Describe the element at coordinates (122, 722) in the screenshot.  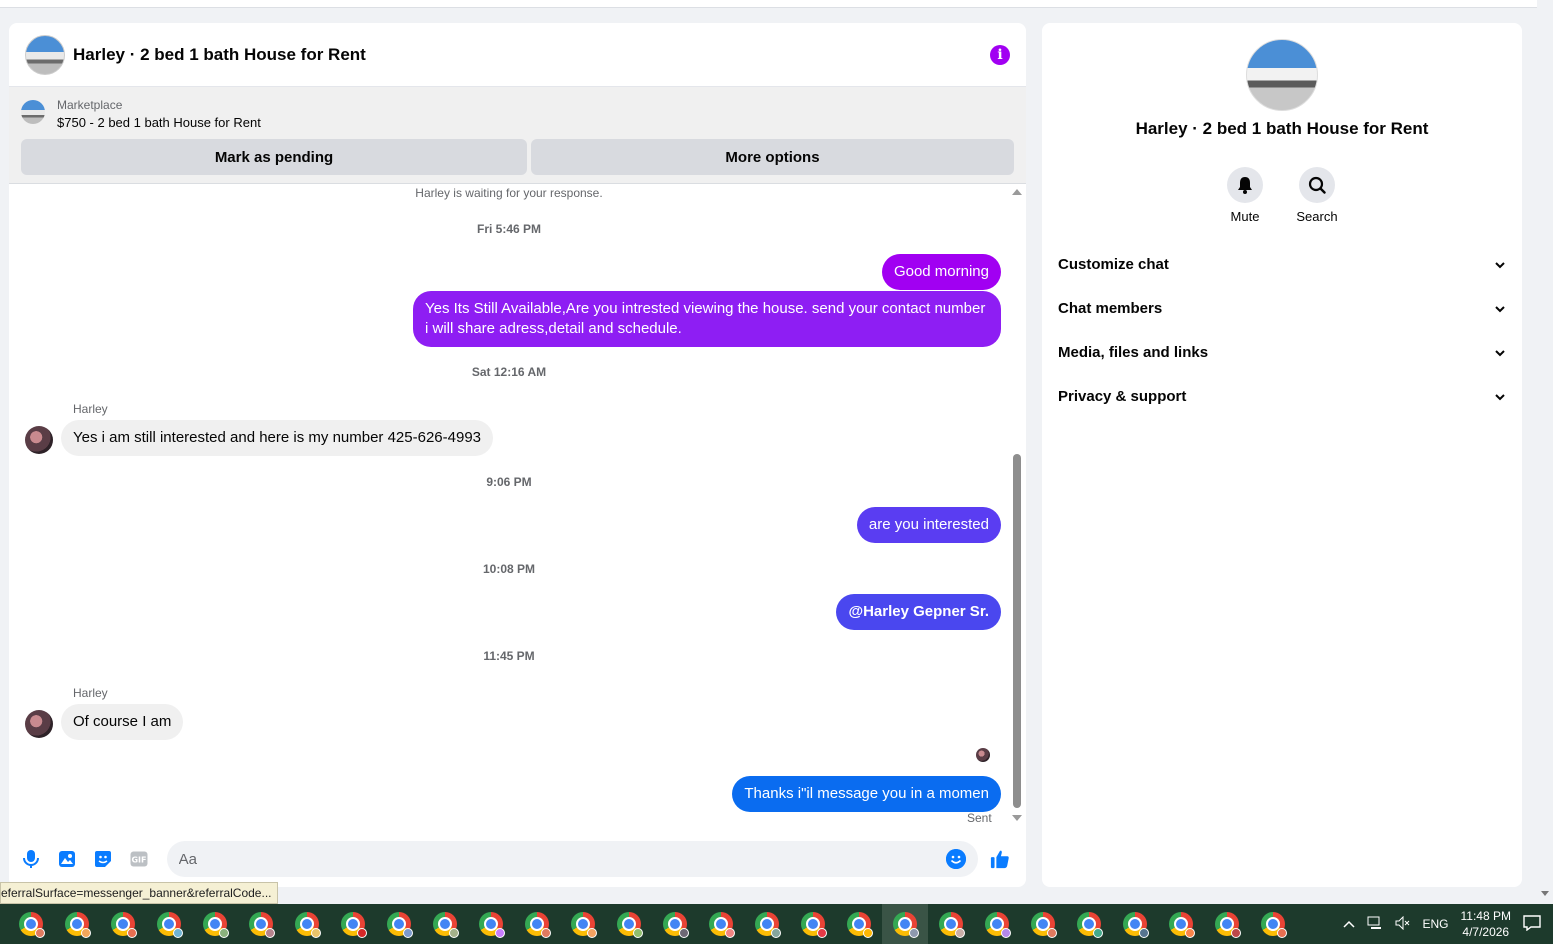
I see `received-message: Of course I am` at that location.